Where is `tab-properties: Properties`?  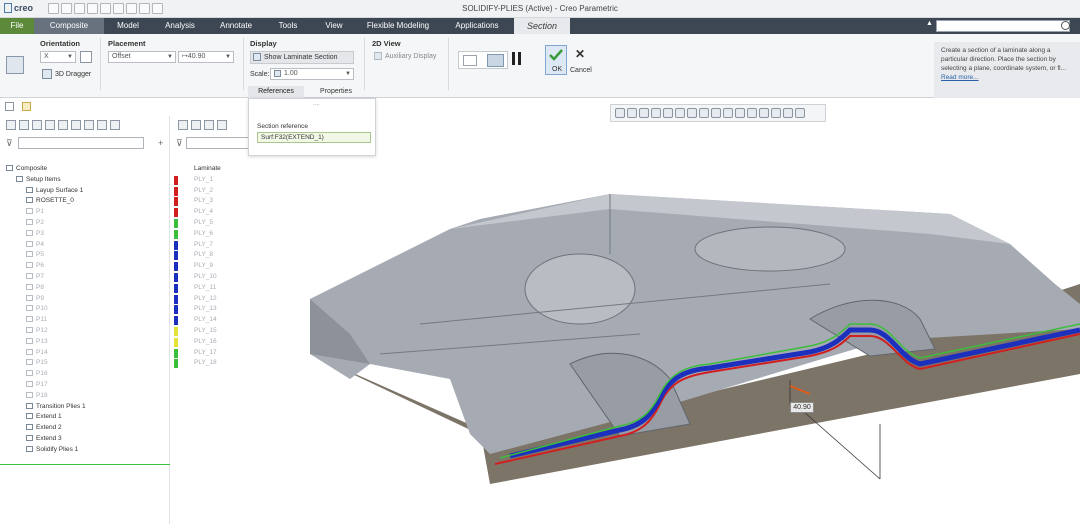
tab-properties: Properties is located at coordinates (336, 92).